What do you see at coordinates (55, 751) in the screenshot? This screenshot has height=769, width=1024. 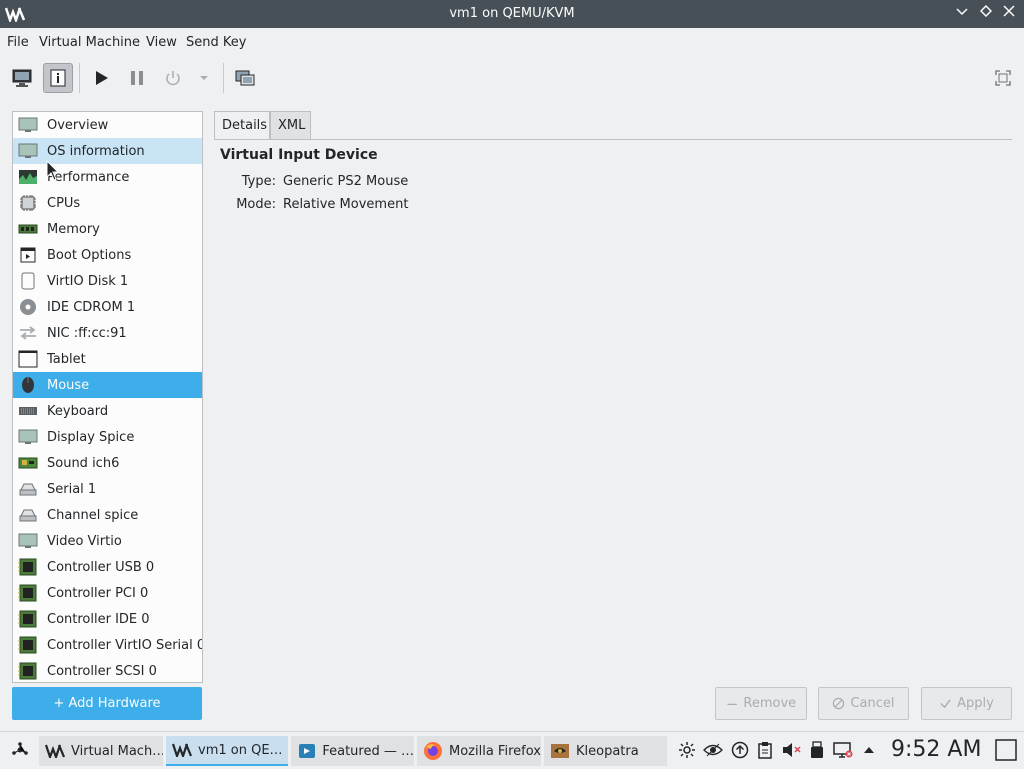 I see `virt-manager-icon` at bounding box center [55, 751].